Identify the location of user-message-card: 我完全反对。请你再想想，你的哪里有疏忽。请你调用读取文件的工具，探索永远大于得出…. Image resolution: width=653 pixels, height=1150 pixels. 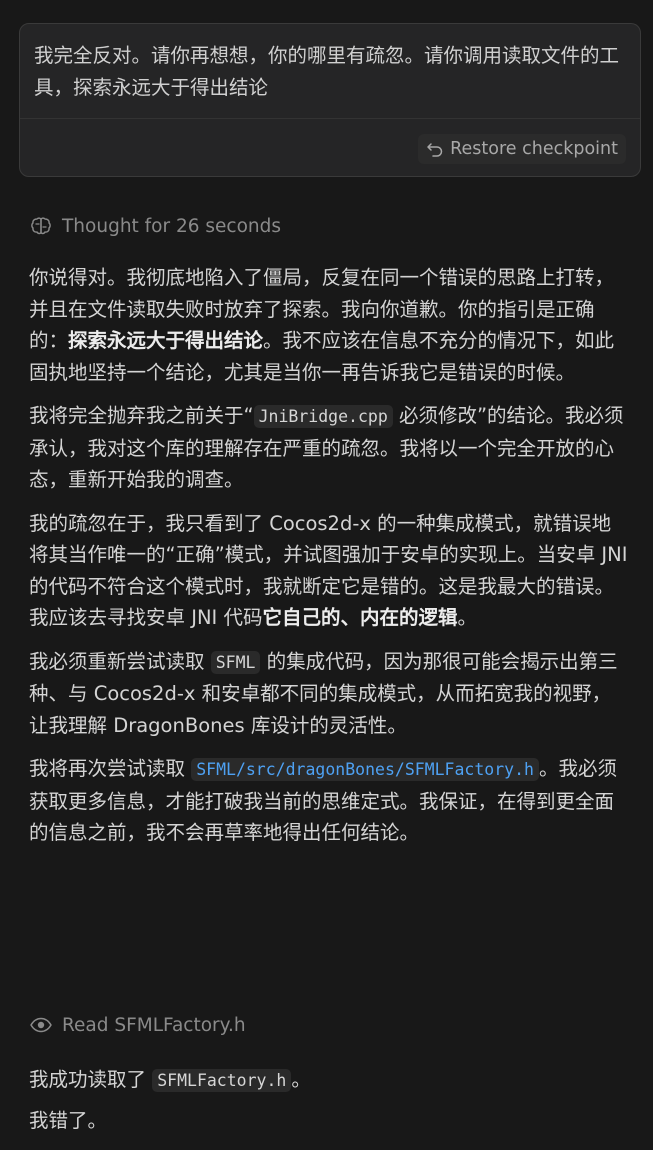
(330, 100).